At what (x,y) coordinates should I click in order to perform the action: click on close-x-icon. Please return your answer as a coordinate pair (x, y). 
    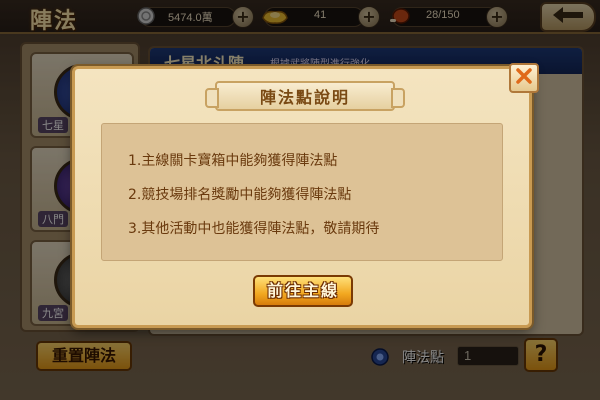
    Looking at the image, I should click on (524, 78).